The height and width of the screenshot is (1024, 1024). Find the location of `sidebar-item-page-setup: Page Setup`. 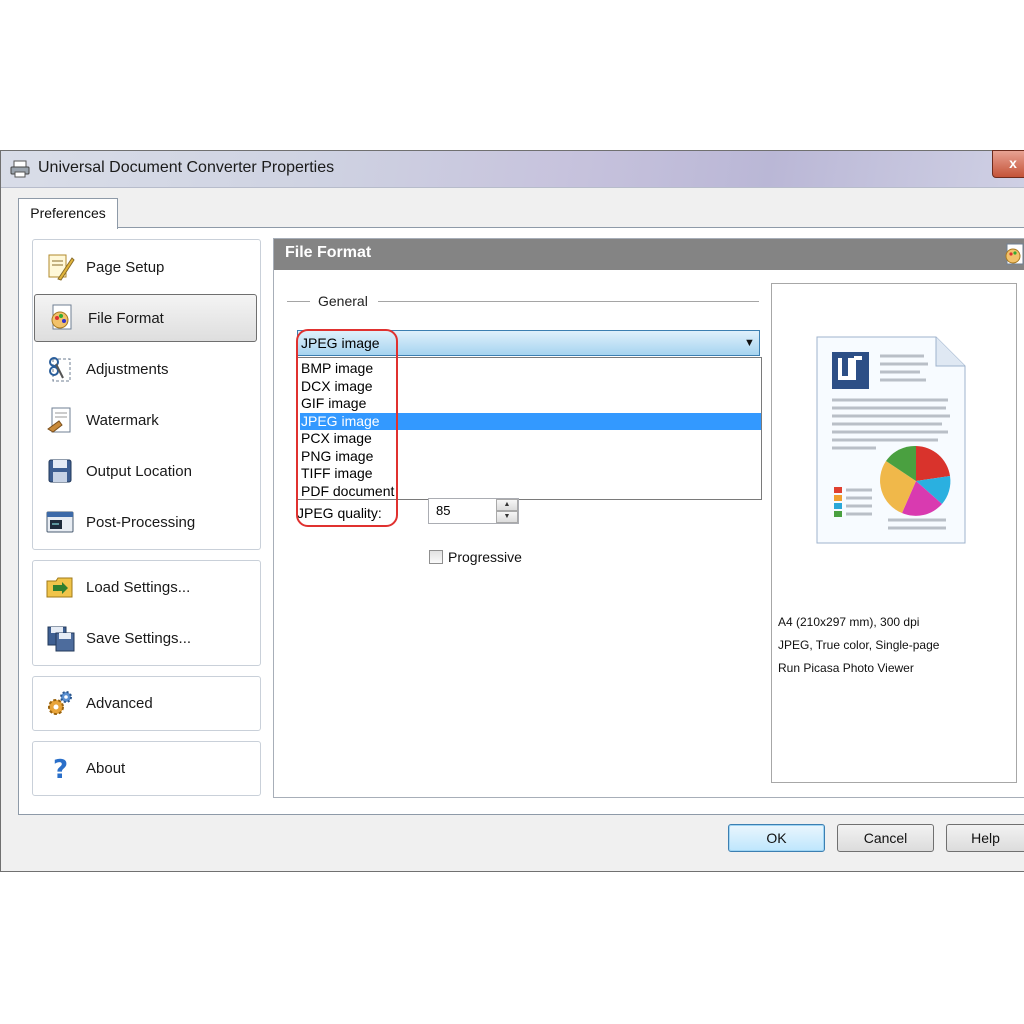

sidebar-item-page-setup: Page Setup is located at coordinates (145, 267).